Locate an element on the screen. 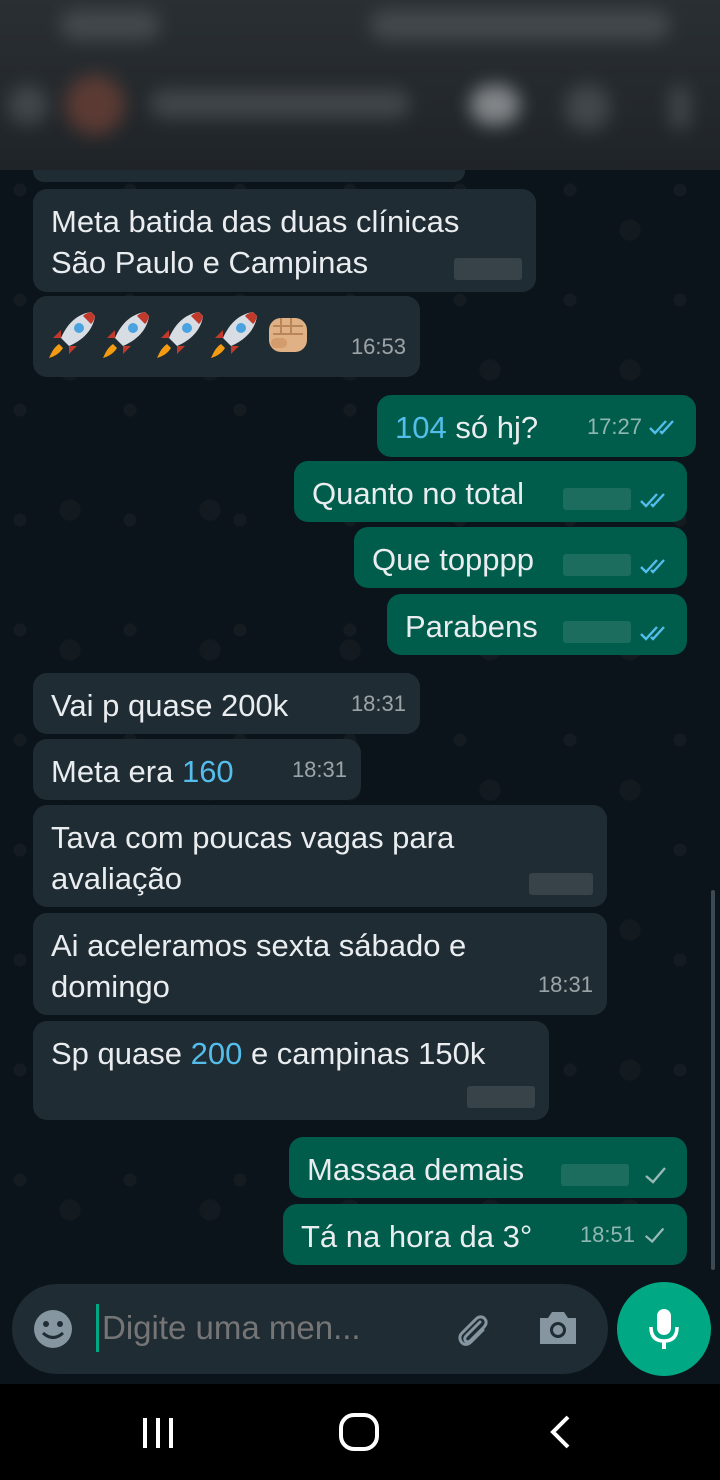 This screenshot has height=1480, width=720. home-icon is located at coordinates (359, 1432).